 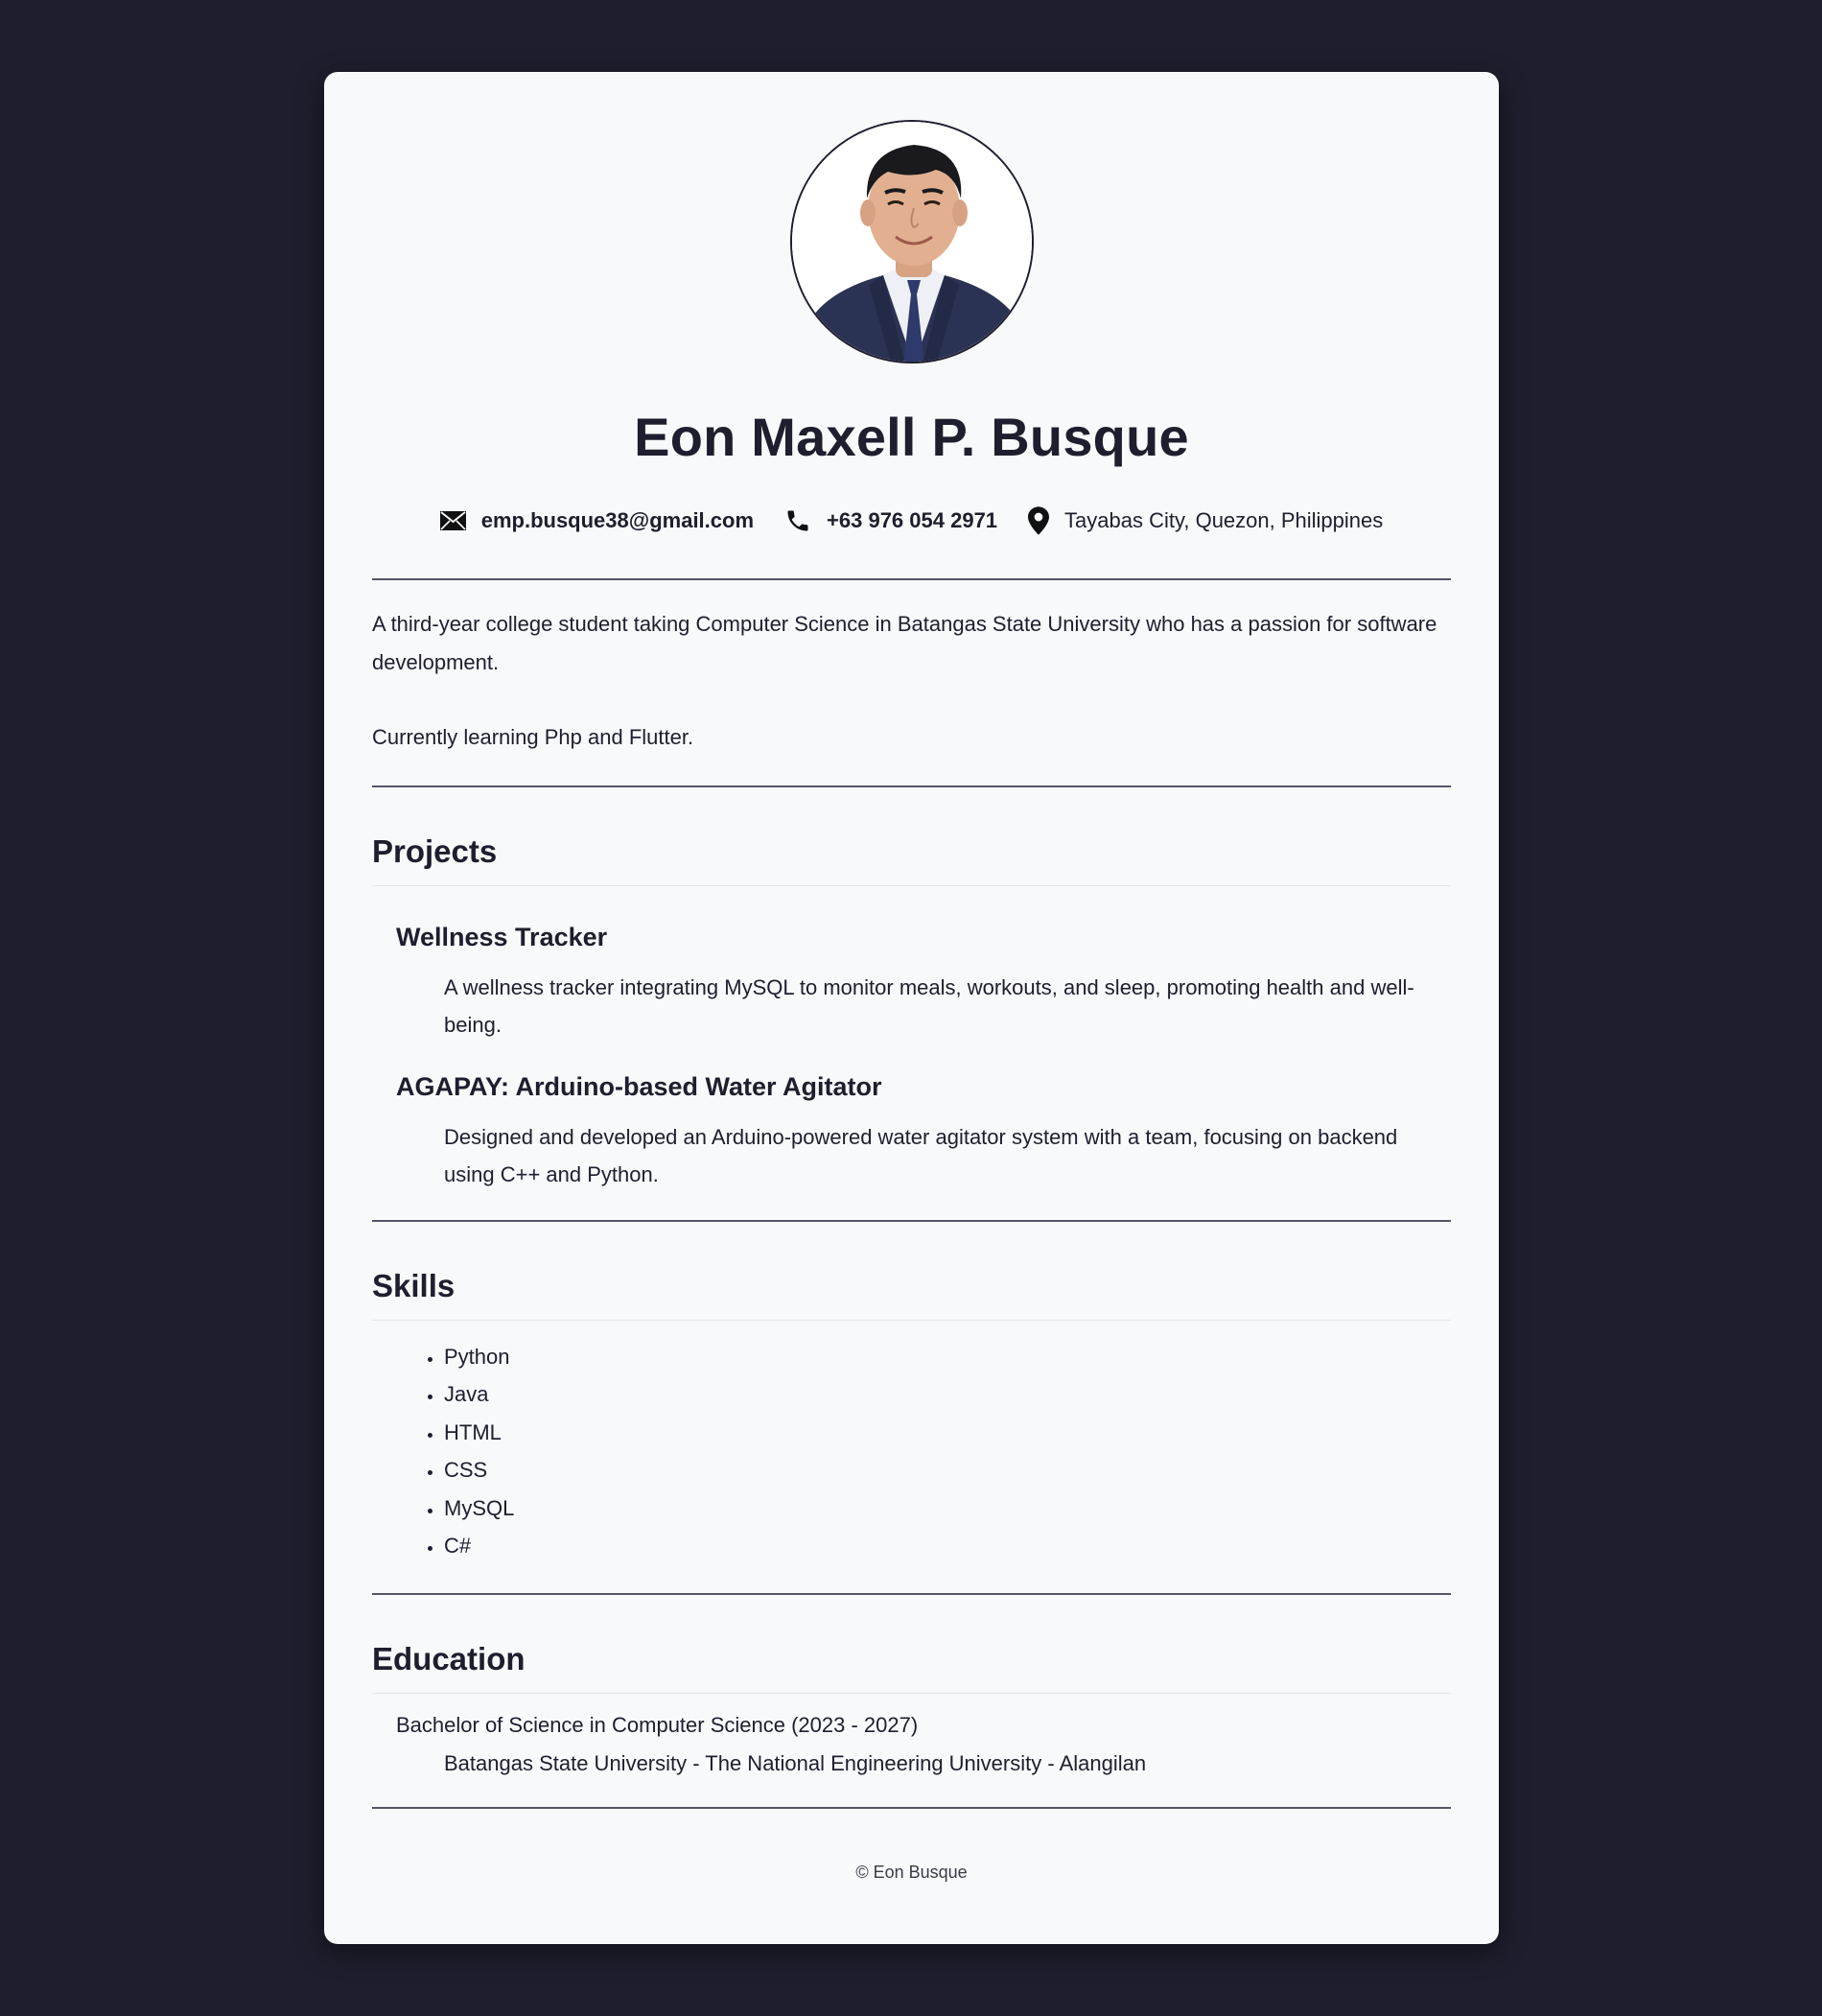 I want to click on skills-list: Python Java HTML CSS MySQL C#, so click(x=912, y=1451).